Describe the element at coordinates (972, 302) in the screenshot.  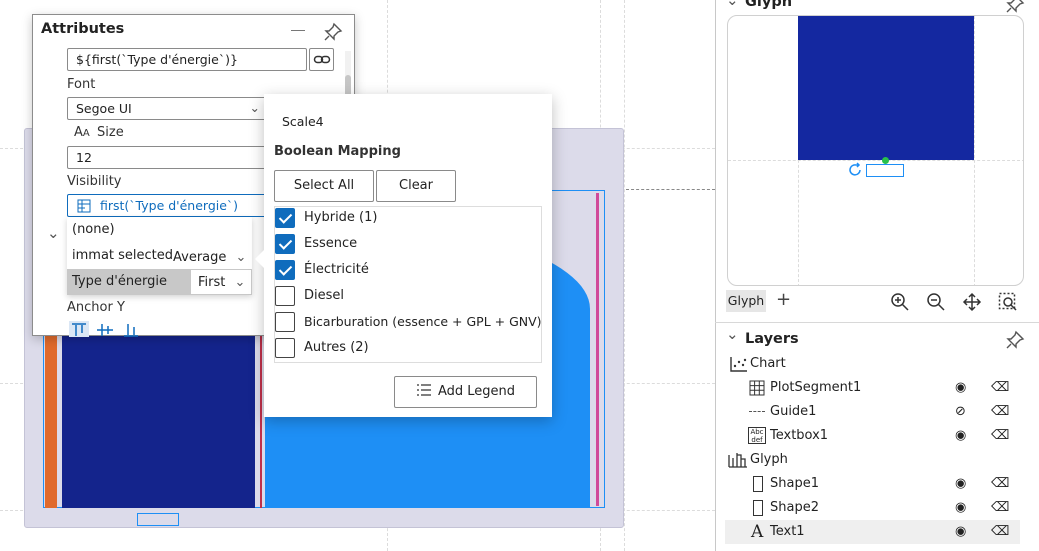
I see `pan-icon` at that location.